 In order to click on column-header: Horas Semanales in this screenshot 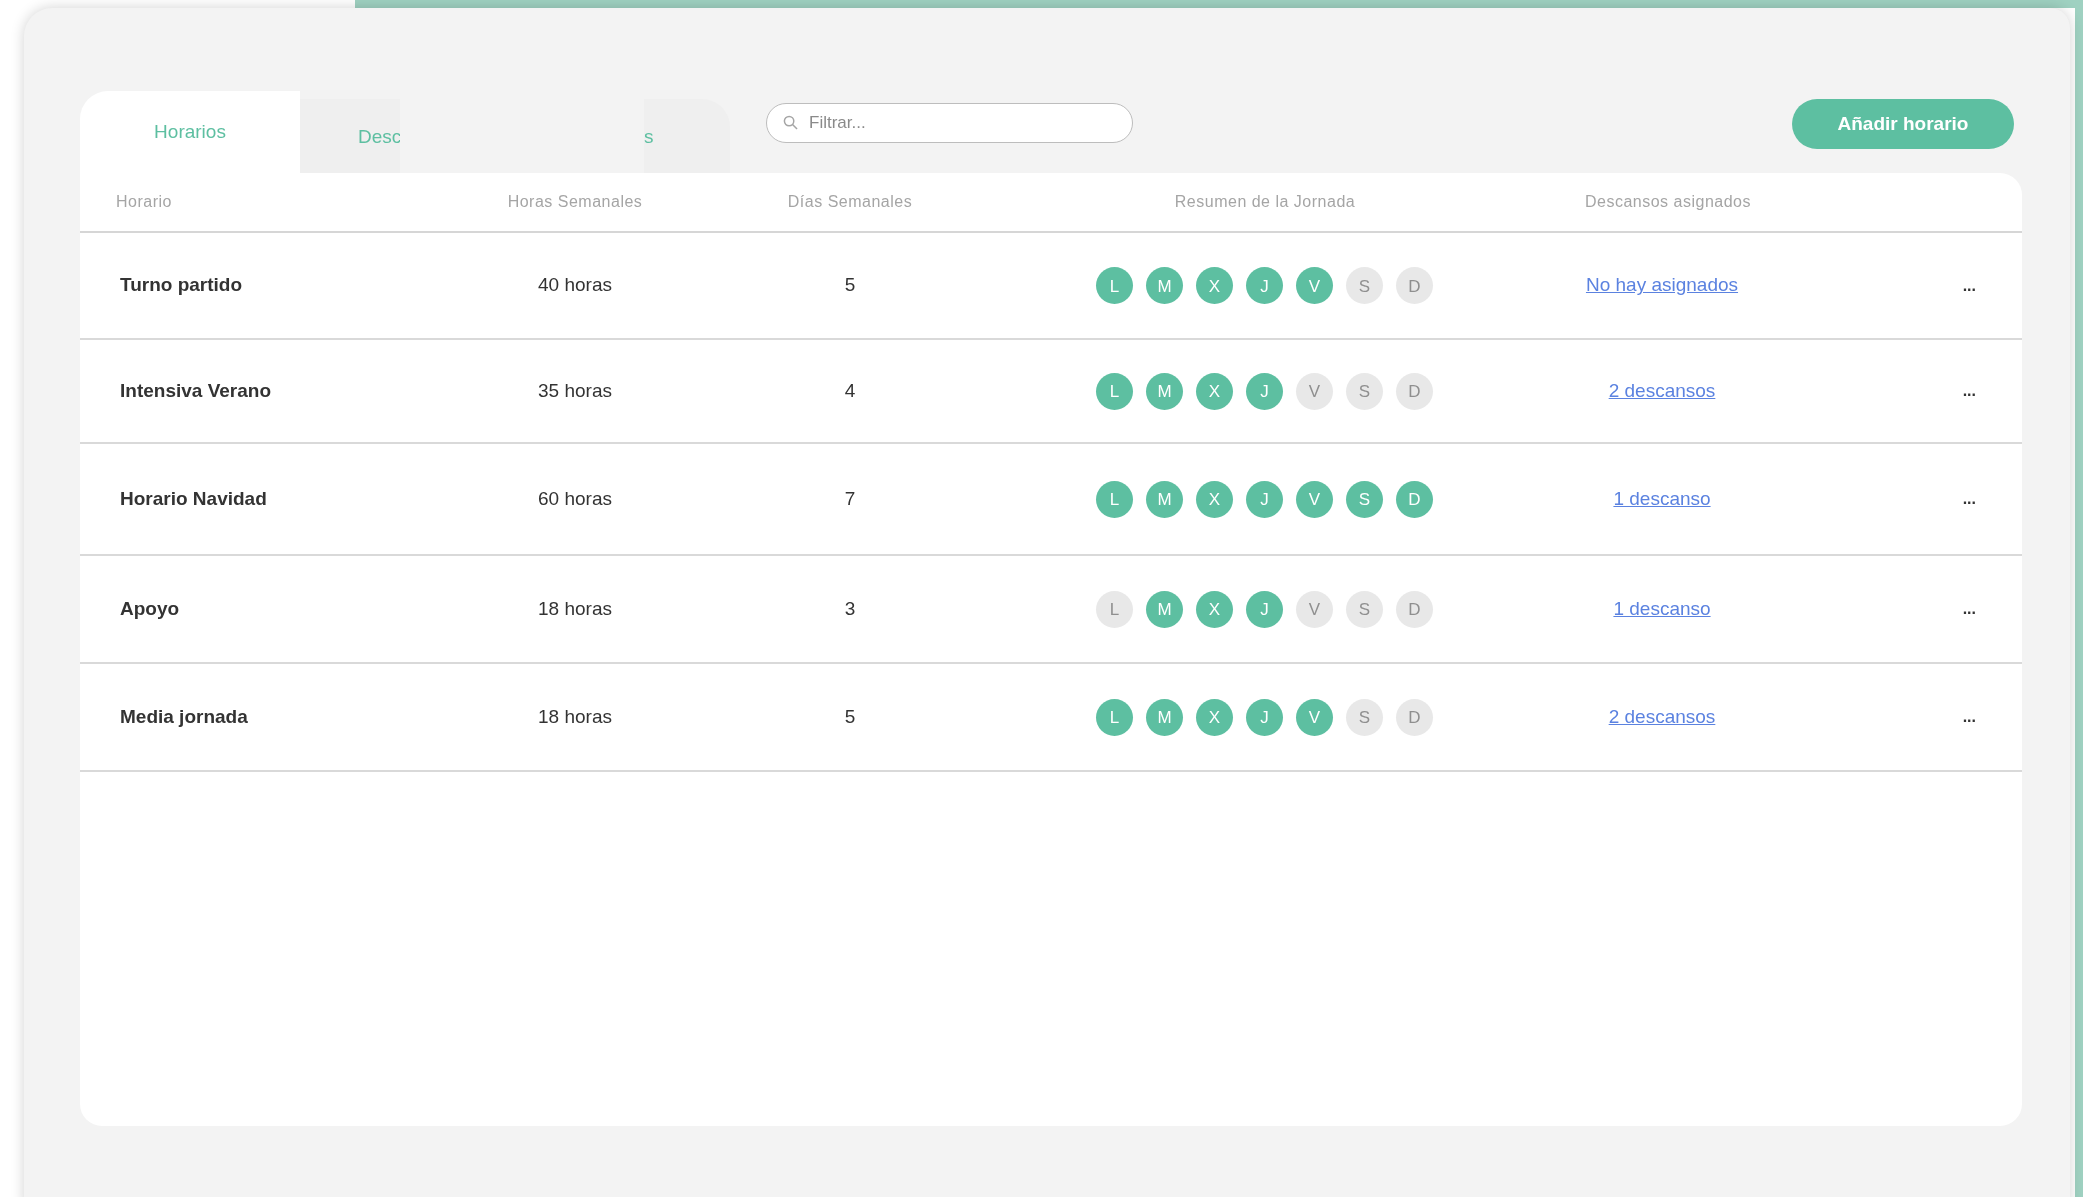, I will do `click(575, 202)`.